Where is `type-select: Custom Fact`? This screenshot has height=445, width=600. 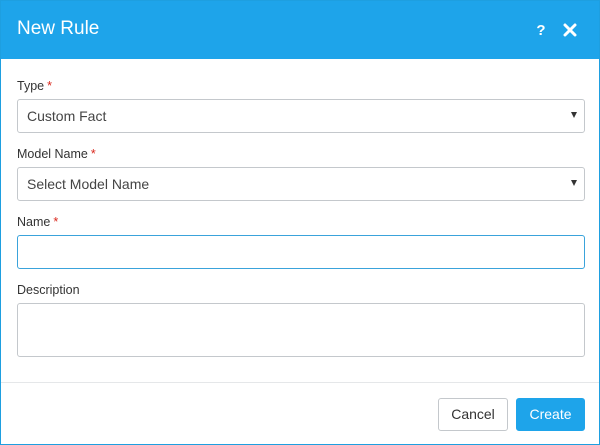
type-select: Custom Fact is located at coordinates (301, 116).